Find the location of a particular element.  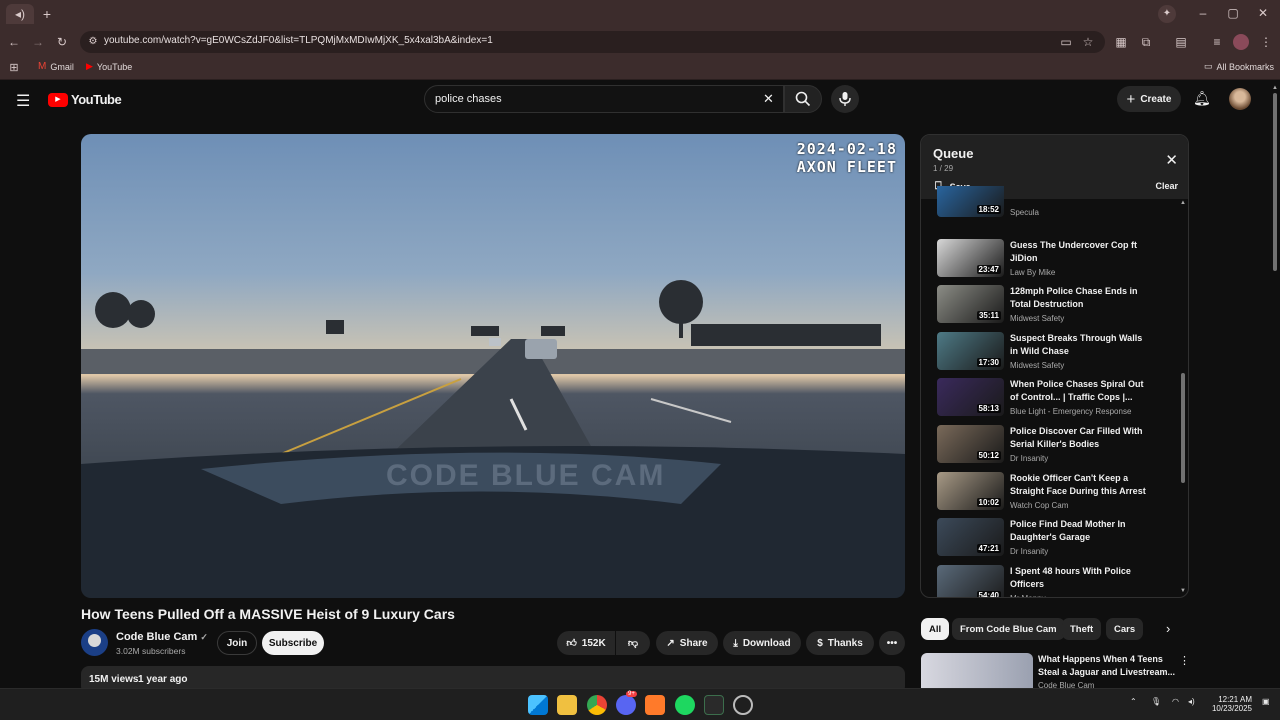

bookmark-youtube: ▶ YouTube is located at coordinates (109, 66).